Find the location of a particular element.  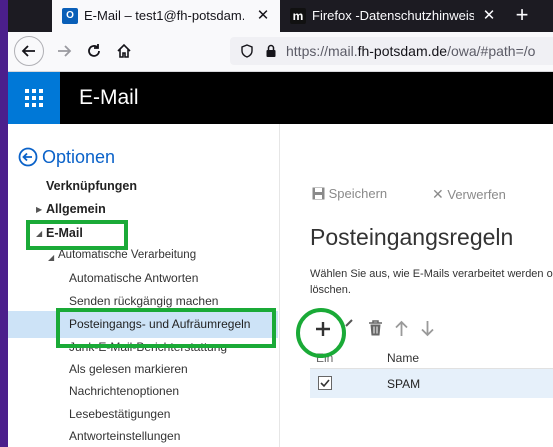

tab-title: E-Mail – test1@fh-potsdam.de is located at coordinates (164, 15).